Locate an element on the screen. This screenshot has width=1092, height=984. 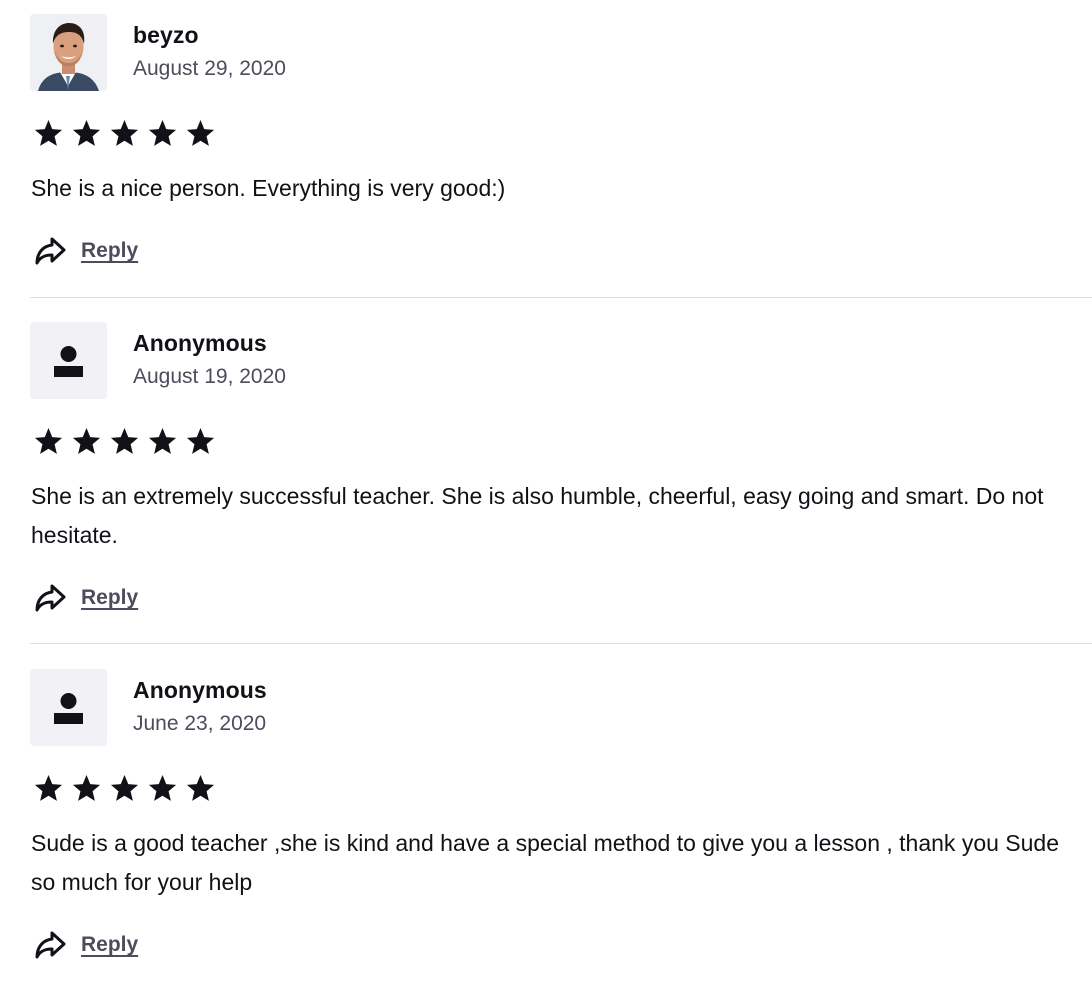
user-photo-icon is located at coordinates (68, 52).